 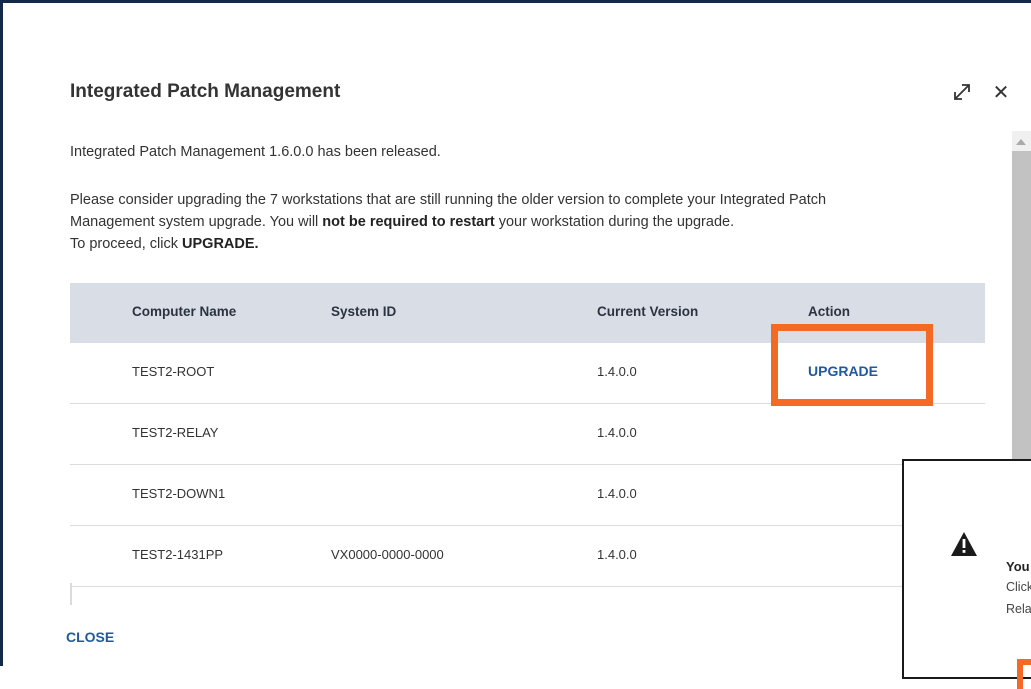 I want to click on dialog-title: Integrated Patch Management, so click(x=205, y=91).